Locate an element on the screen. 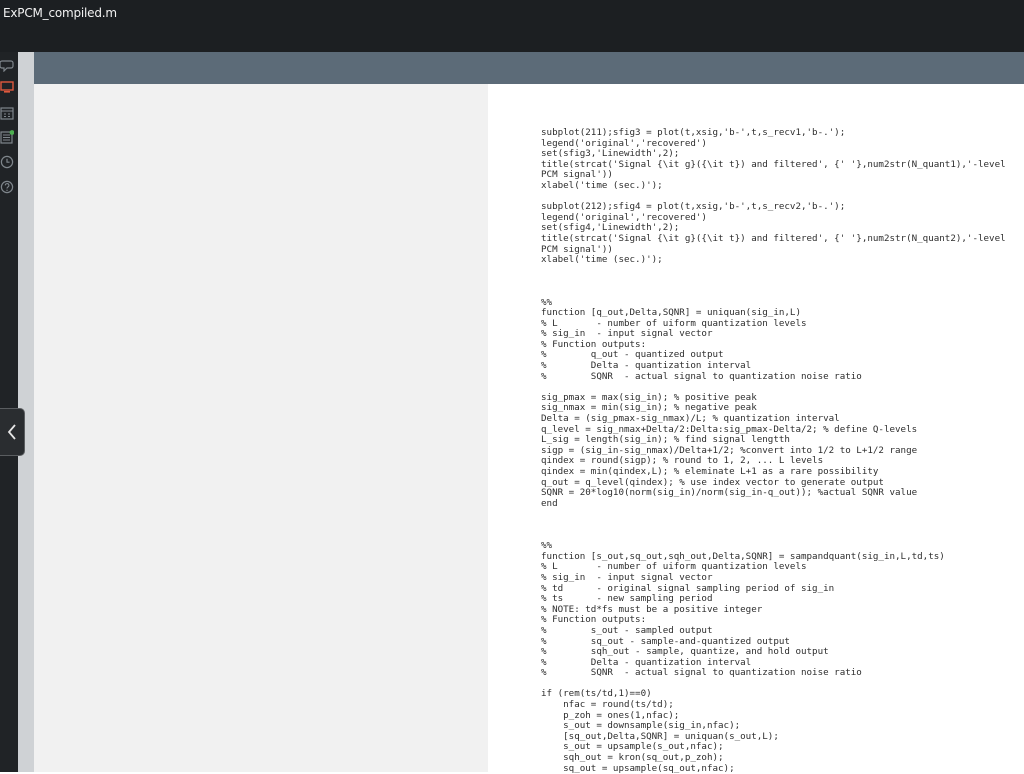 The image size is (1024, 774). calendar-icon is located at coordinates (7, 113).